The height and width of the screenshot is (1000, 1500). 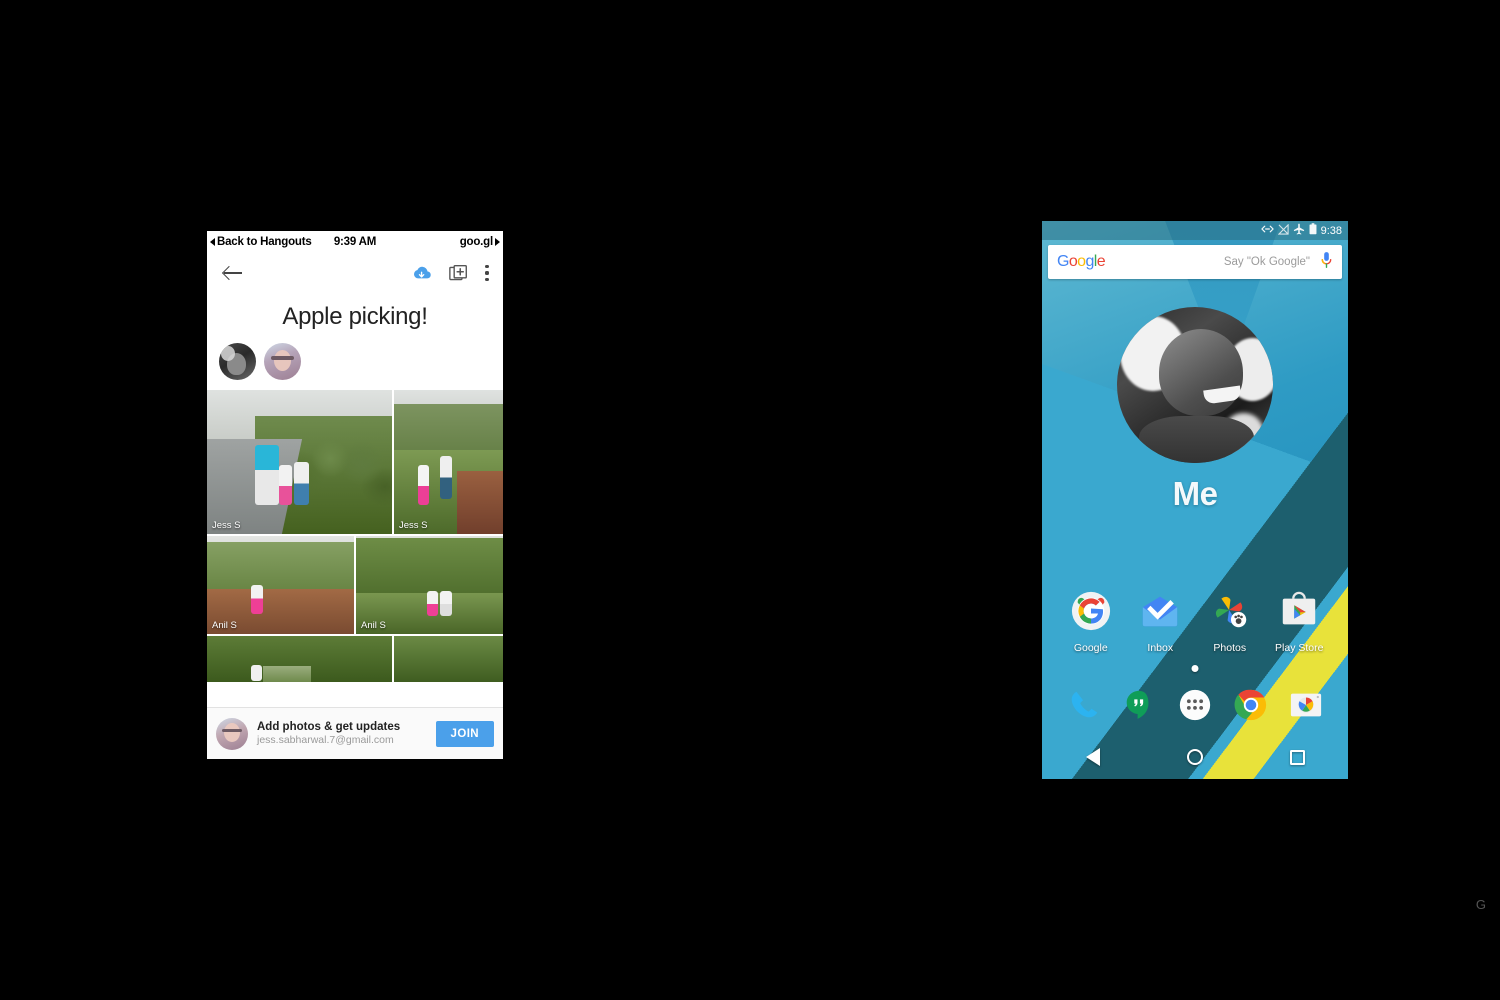 What do you see at coordinates (1090, 648) in the screenshot?
I see `app-label: Google` at bounding box center [1090, 648].